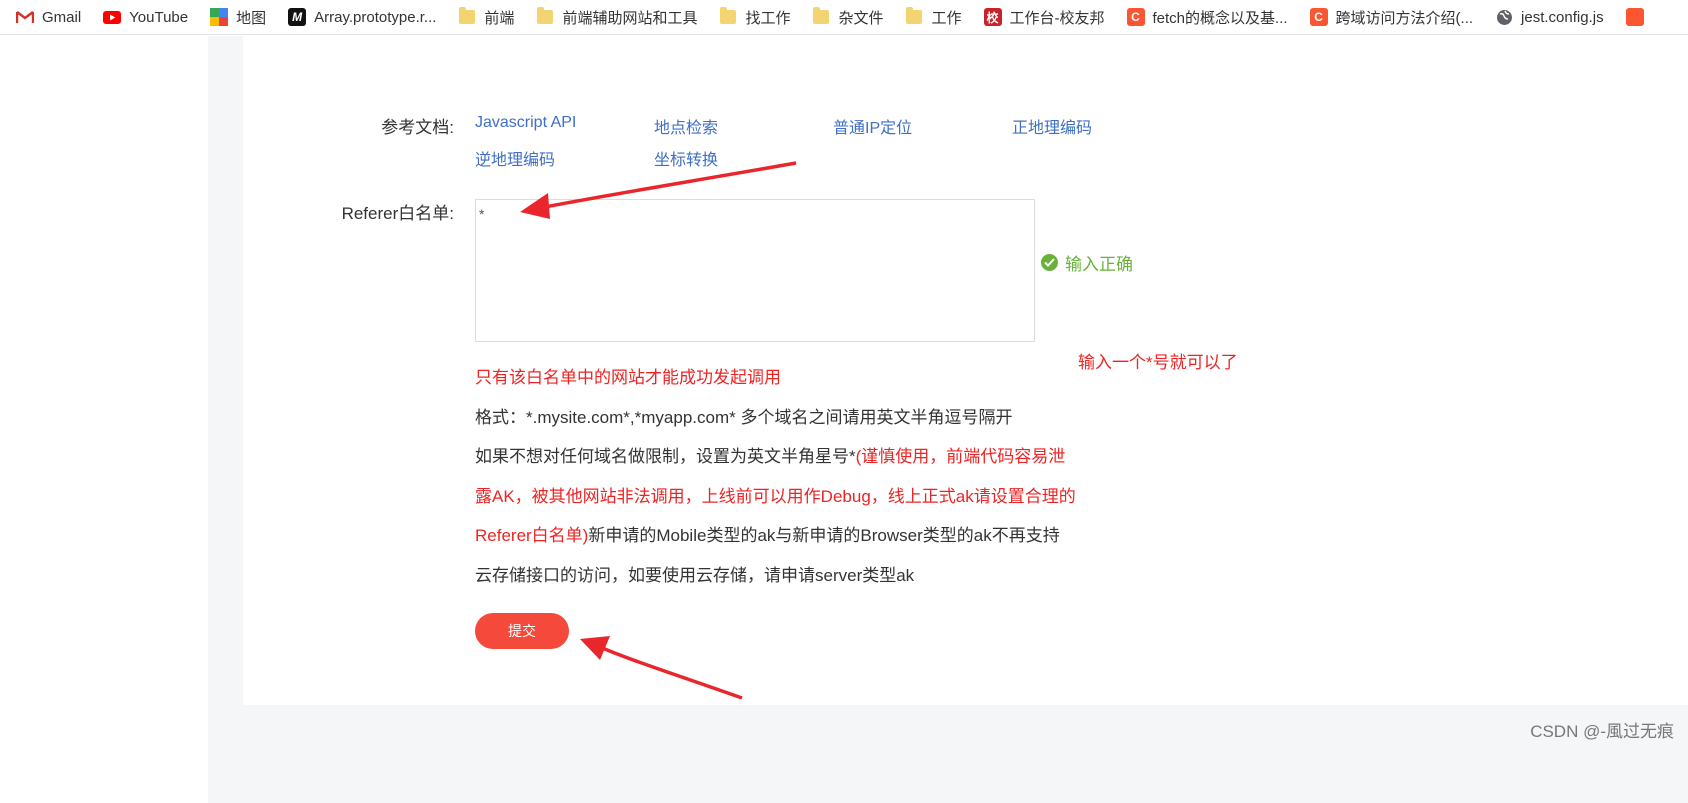  Describe the element at coordinates (695, 575) in the screenshot. I see `hint-cloud-storage: 云存储接口的访问，如要使用云存储，请申请server类型ak` at that location.